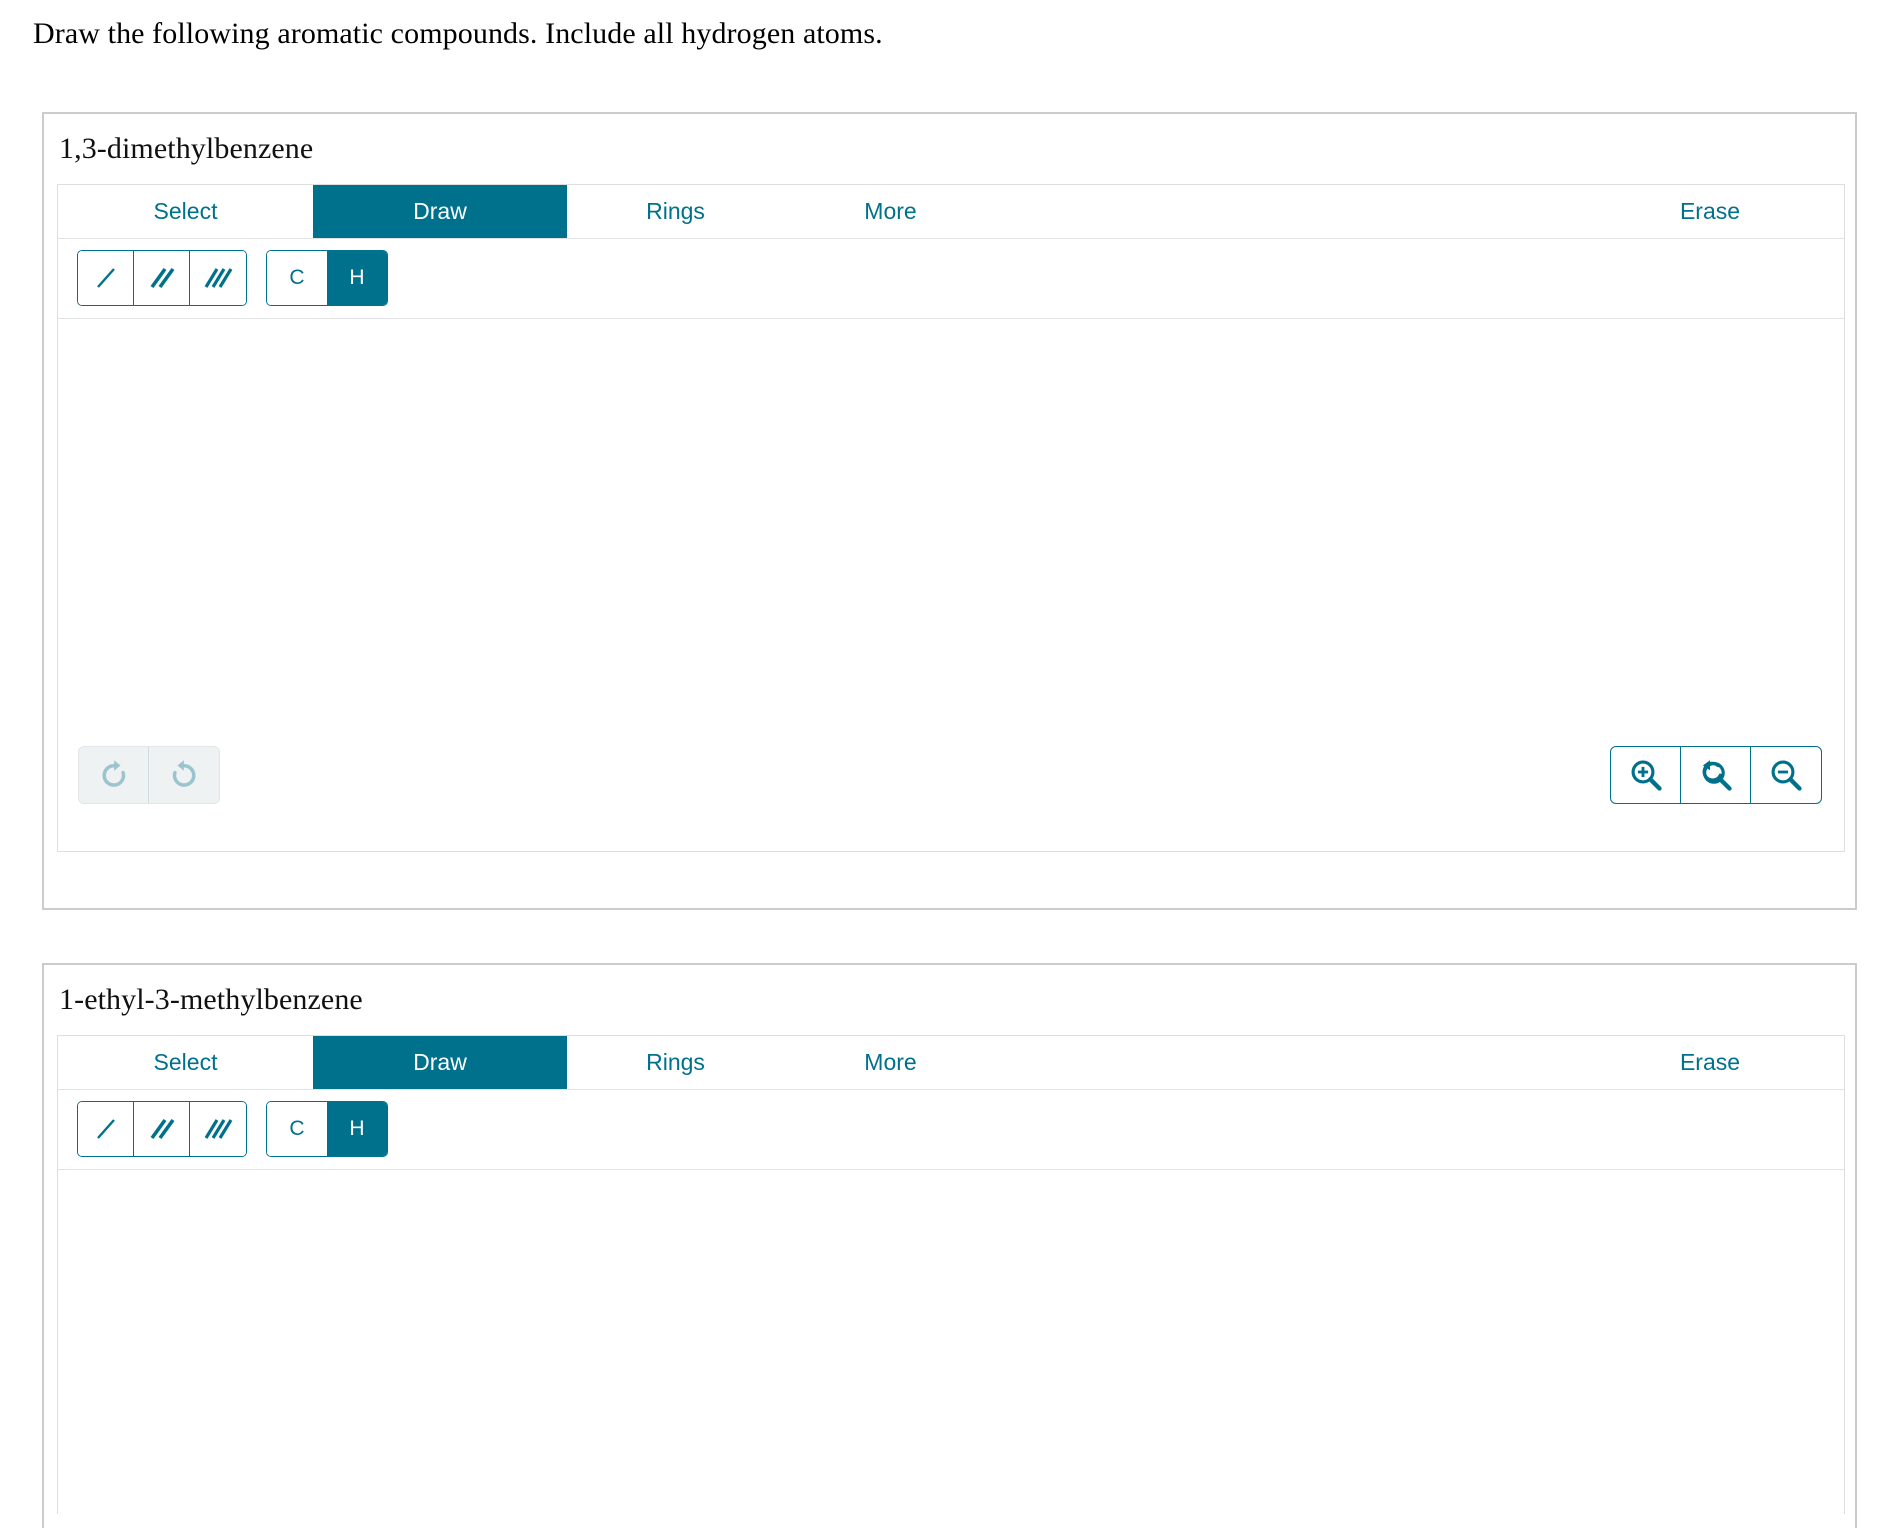 Image resolution: width=1898 pixels, height=1528 pixels. I want to click on tab-draw-2: Draw, so click(440, 1062).